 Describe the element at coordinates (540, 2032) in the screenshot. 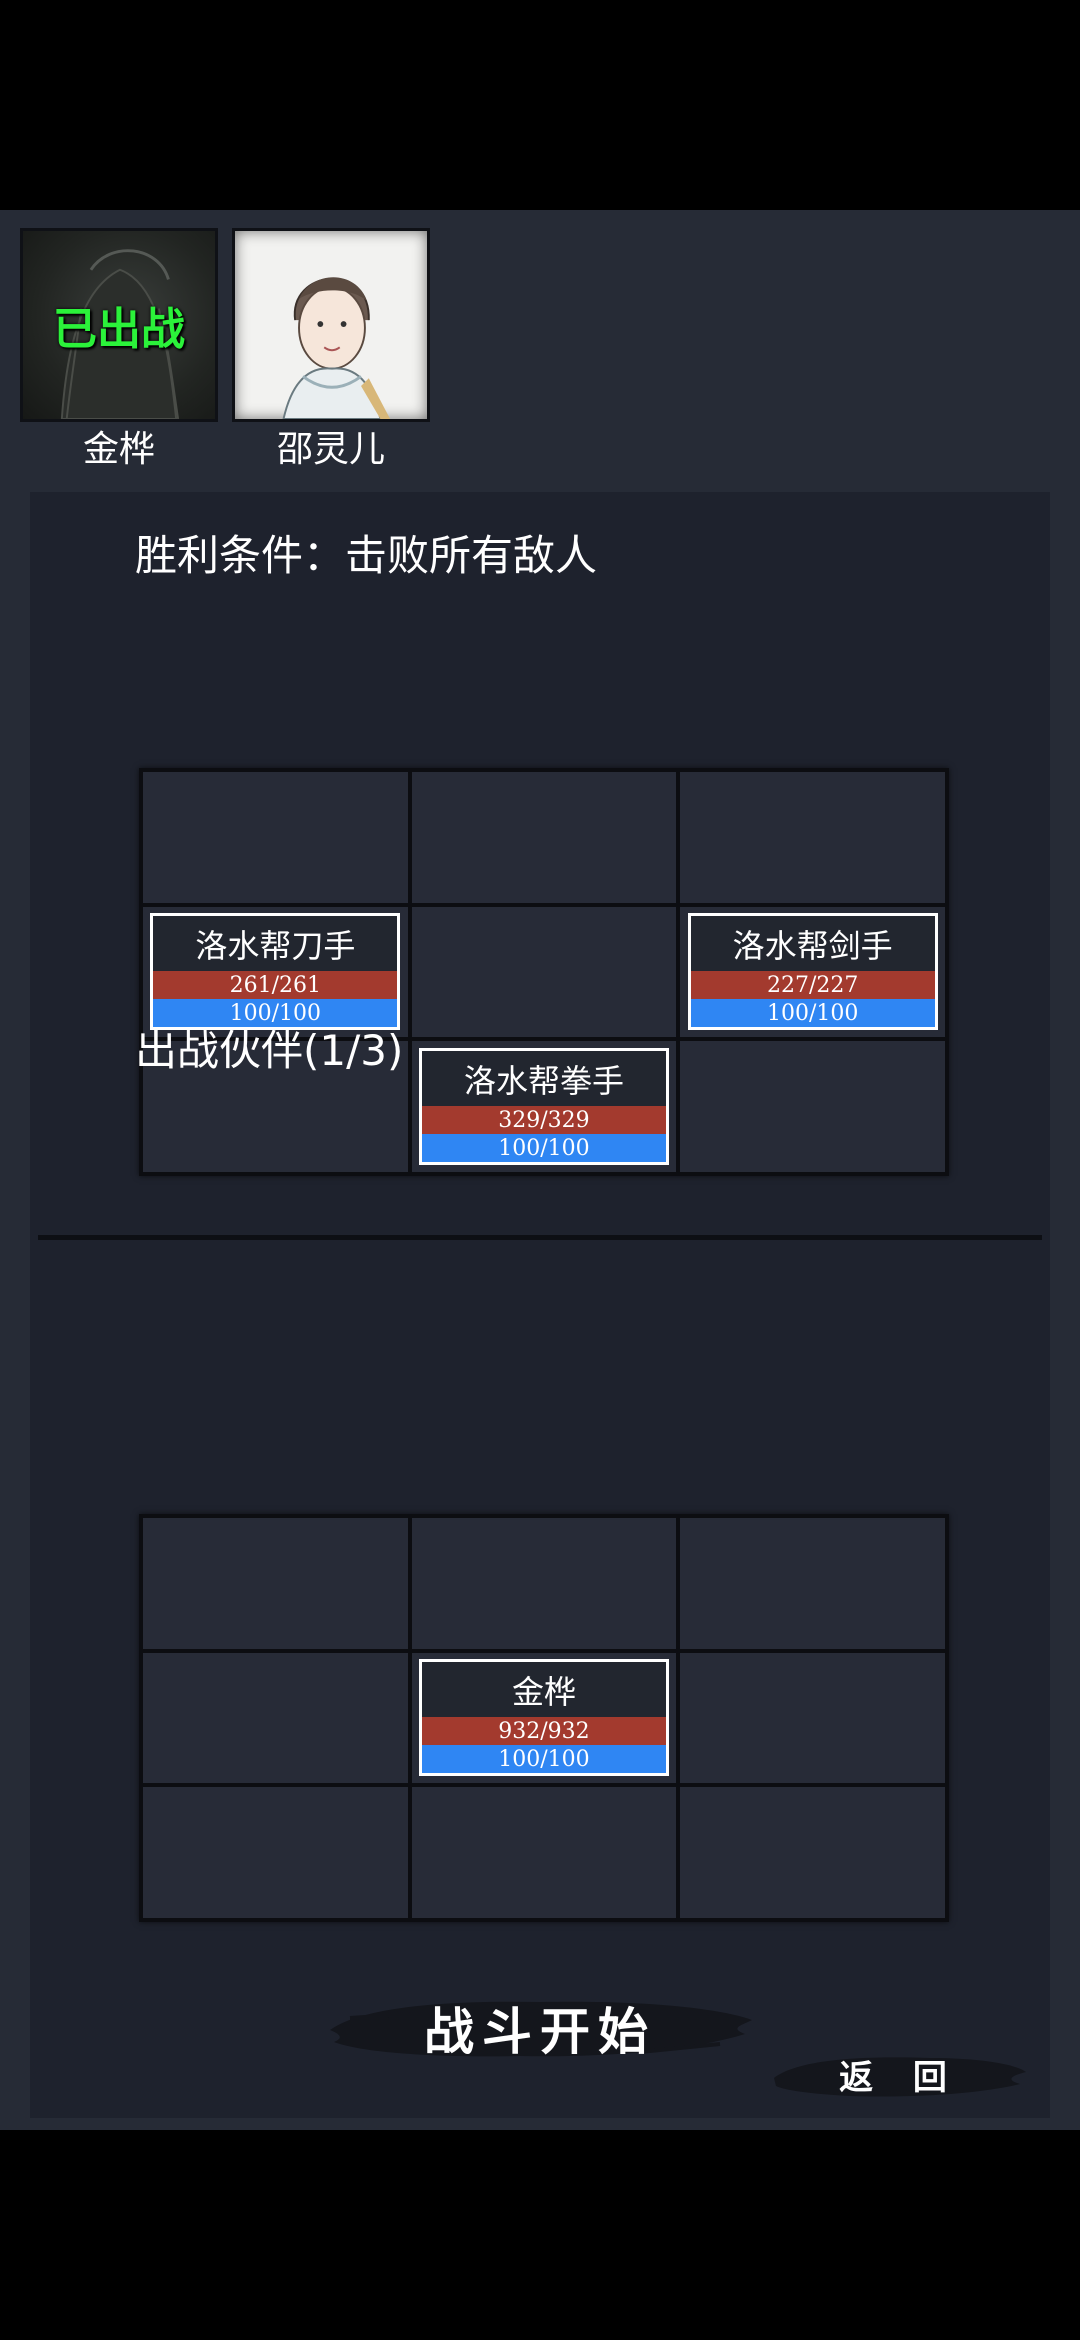

I see `start-battle-label: 战斗开始` at that location.